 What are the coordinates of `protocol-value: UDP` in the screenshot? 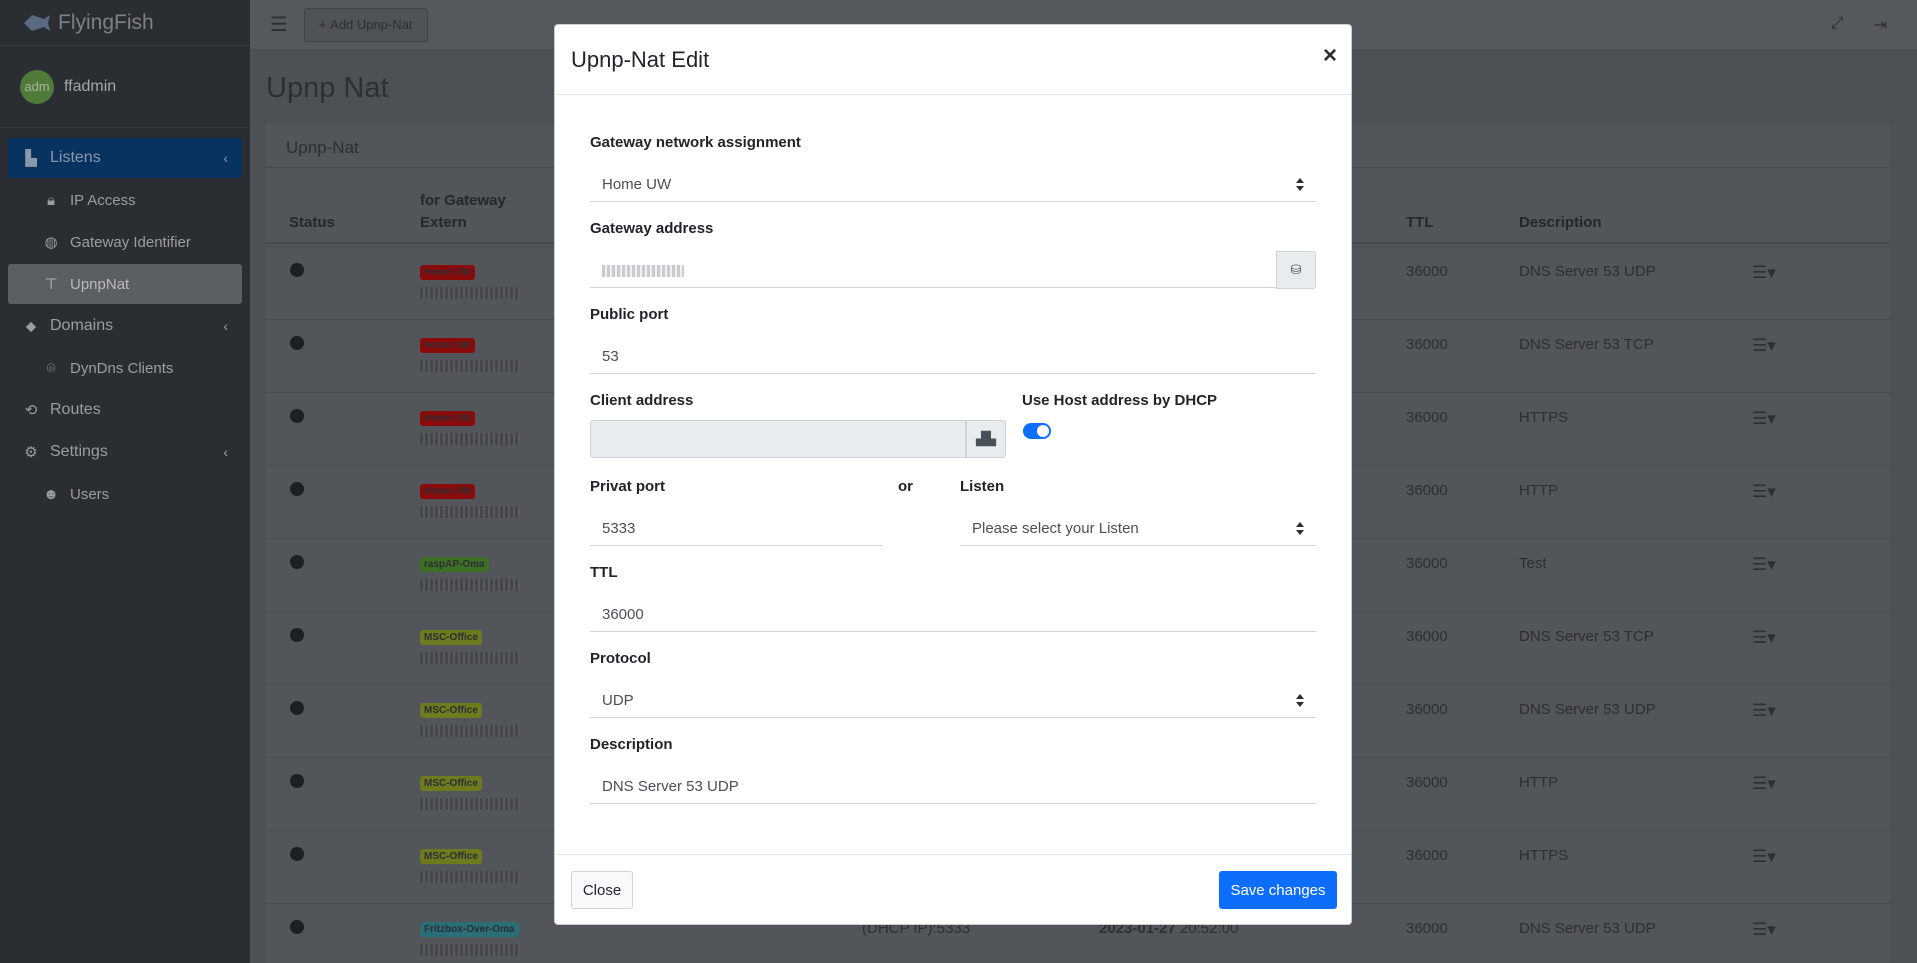 It's located at (618, 700).